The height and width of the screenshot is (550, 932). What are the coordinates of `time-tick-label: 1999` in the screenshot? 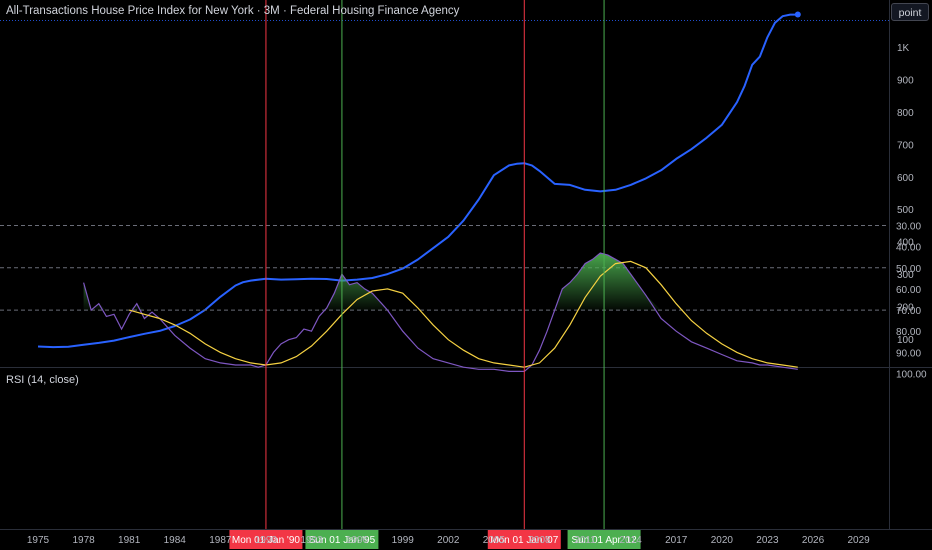 It's located at (403, 540).